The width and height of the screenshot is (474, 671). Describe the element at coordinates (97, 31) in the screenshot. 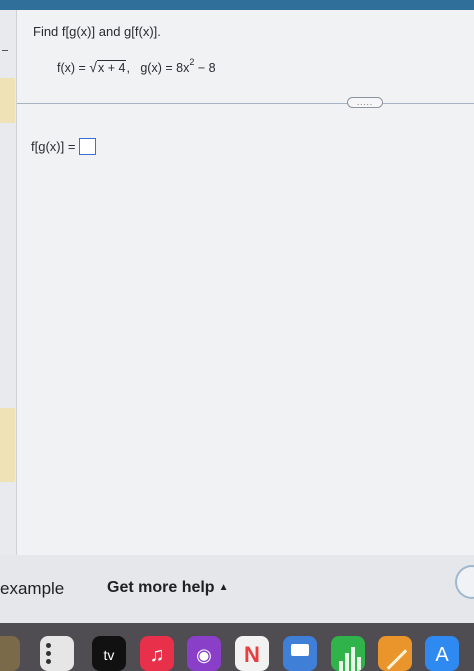

I see `question-prompt: Find f[g(x)] and g[f(x)].` at that location.